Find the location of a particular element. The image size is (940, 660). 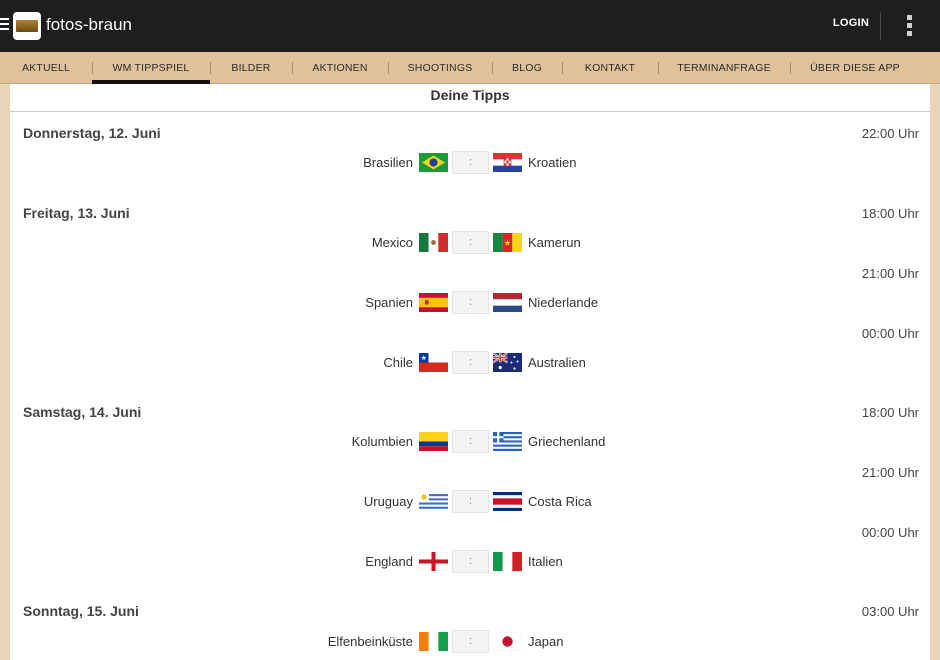

uruguay-flag-icon is located at coordinates (433, 501).